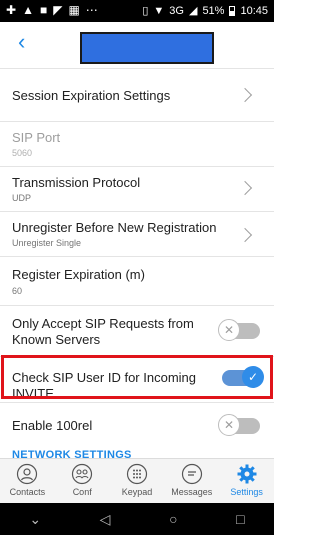 This screenshot has width=320, height=535. I want to click on register-expiration-row: Register Expiration (m) 60, so click(137, 281).